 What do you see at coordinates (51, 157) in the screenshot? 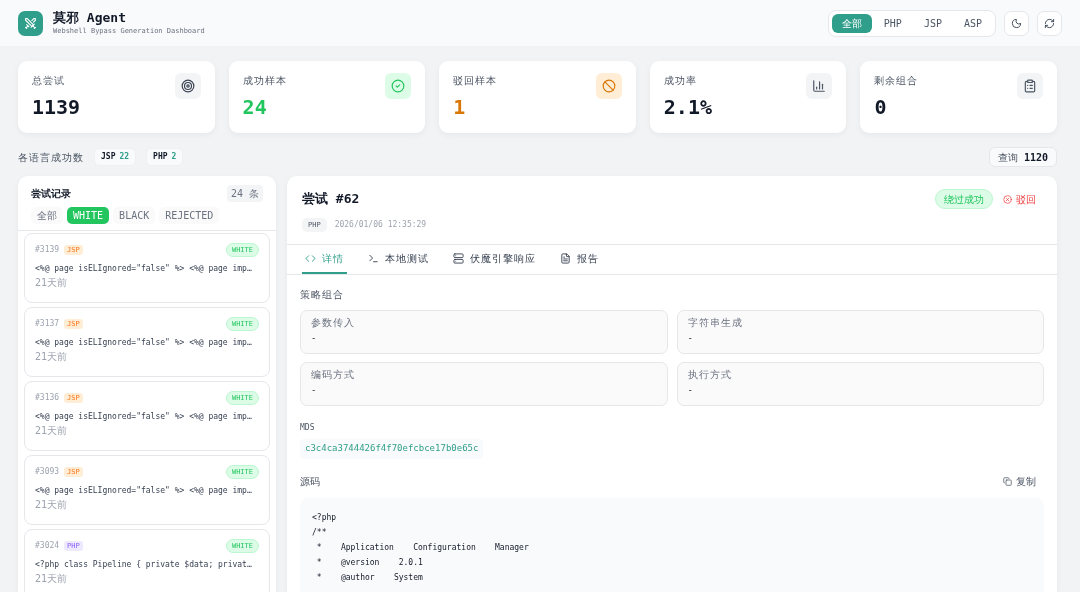
I see `language-success-label: 各语言成功数` at bounding box center [51, 157].